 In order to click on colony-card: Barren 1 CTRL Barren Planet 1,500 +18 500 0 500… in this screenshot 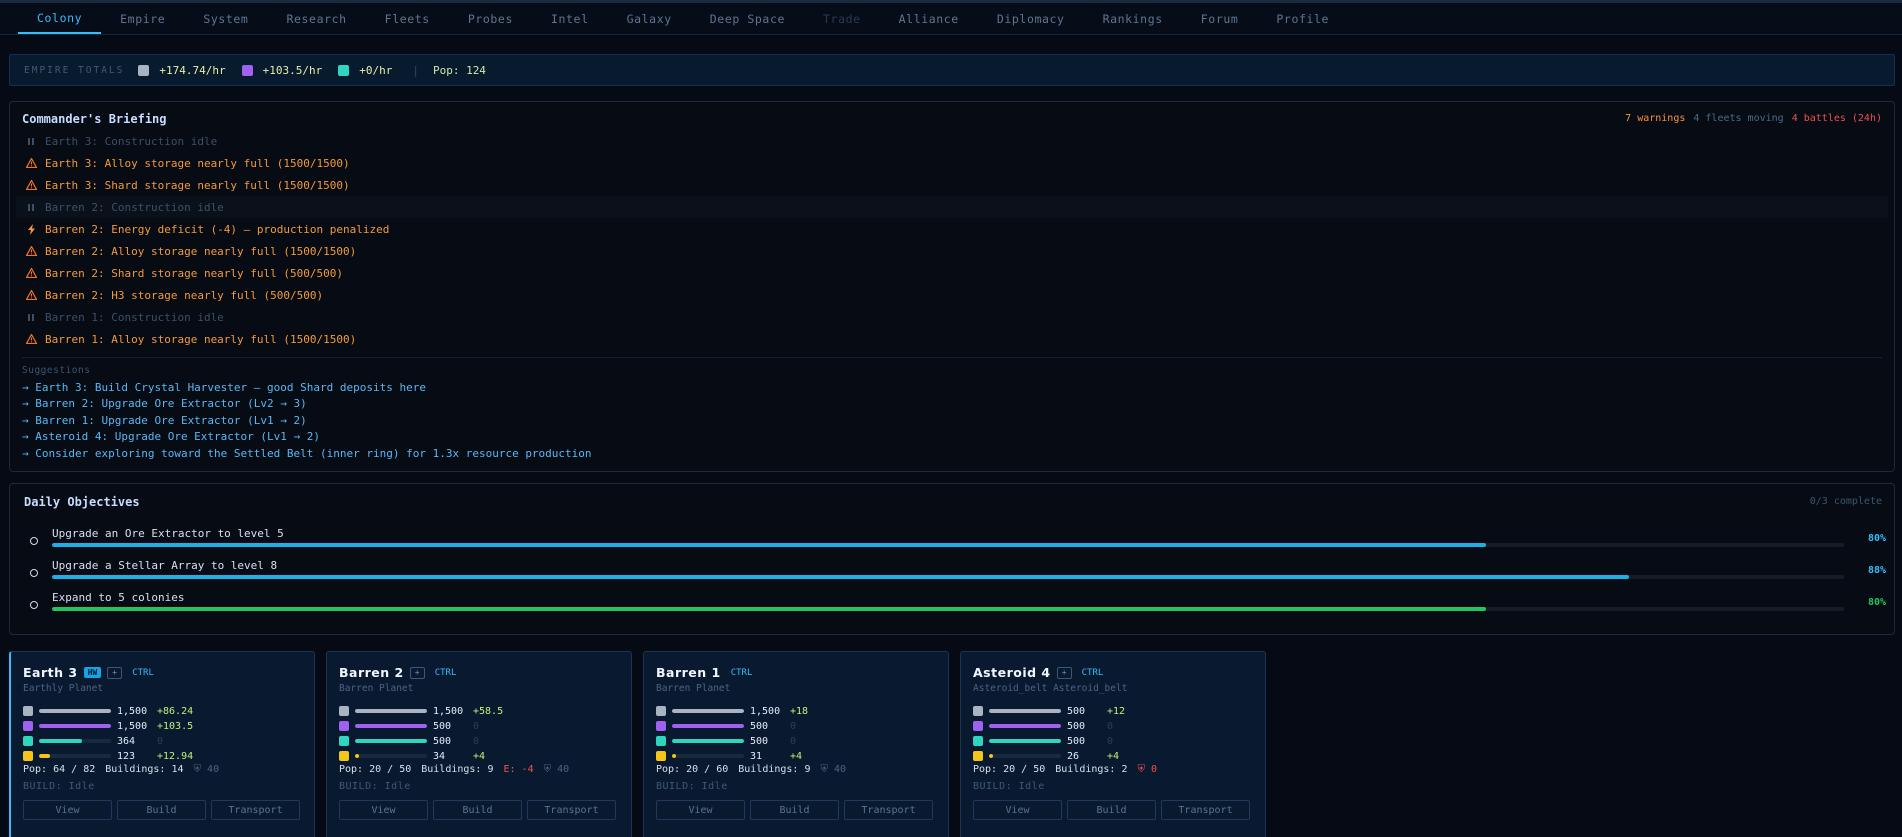, I will do `click(796, 744)`.